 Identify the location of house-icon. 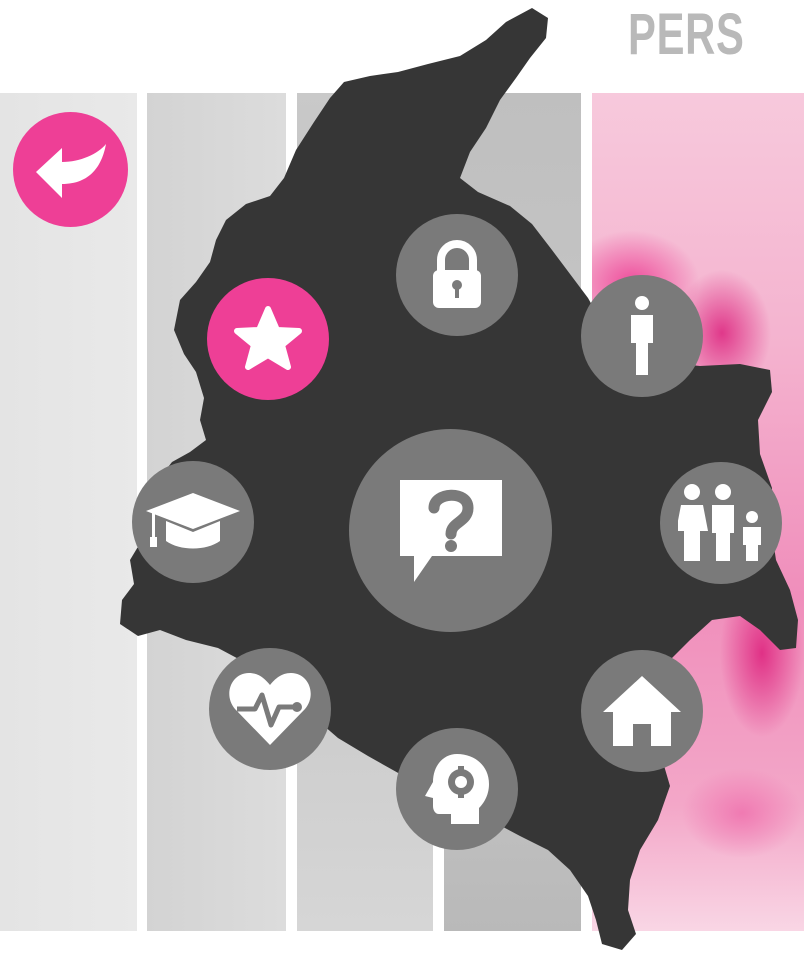
(642, 711).